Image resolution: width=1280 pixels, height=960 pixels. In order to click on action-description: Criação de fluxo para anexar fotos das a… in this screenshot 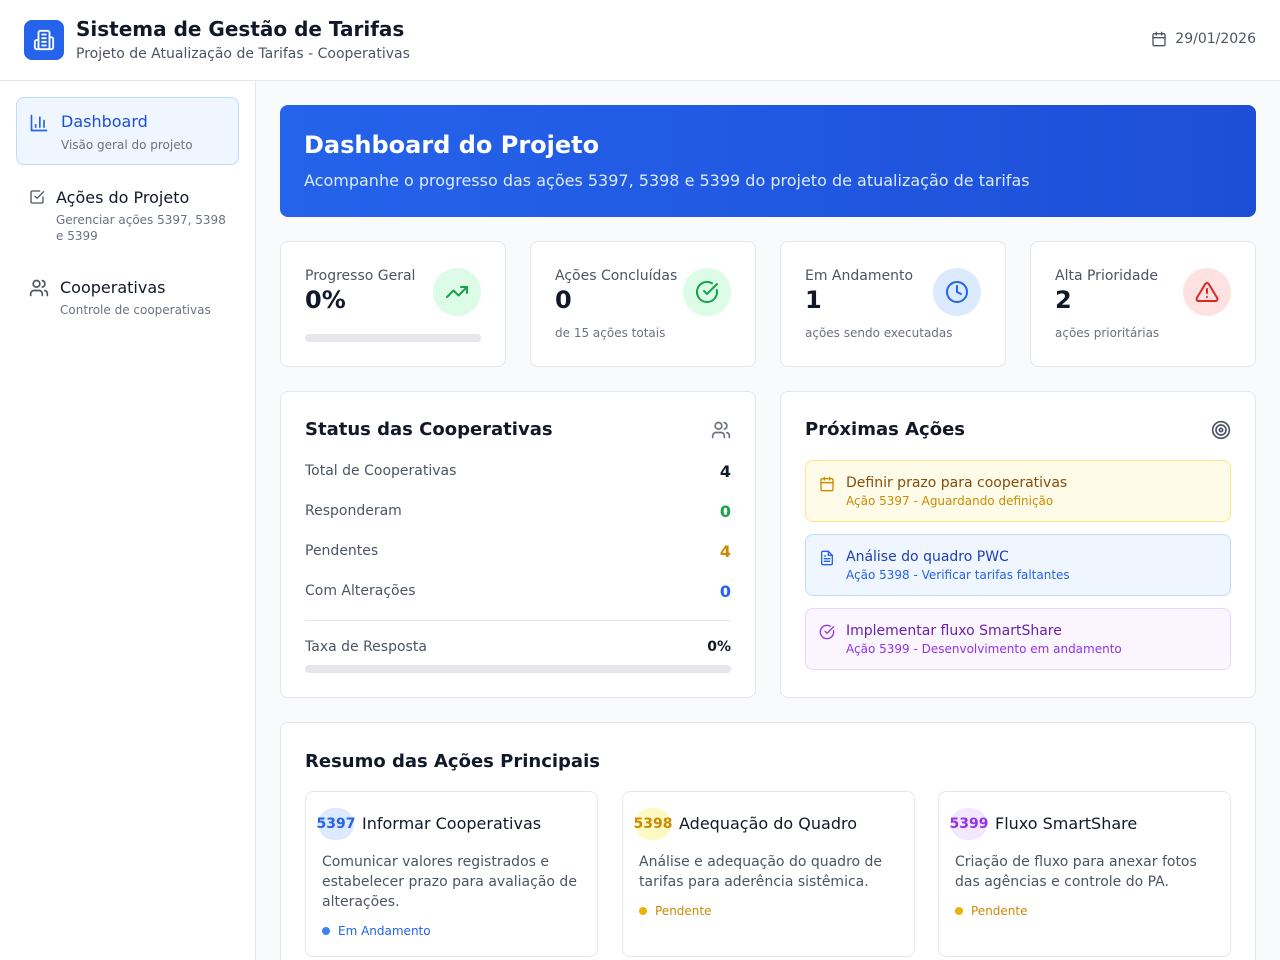, I will do `click(1076, 872)`.